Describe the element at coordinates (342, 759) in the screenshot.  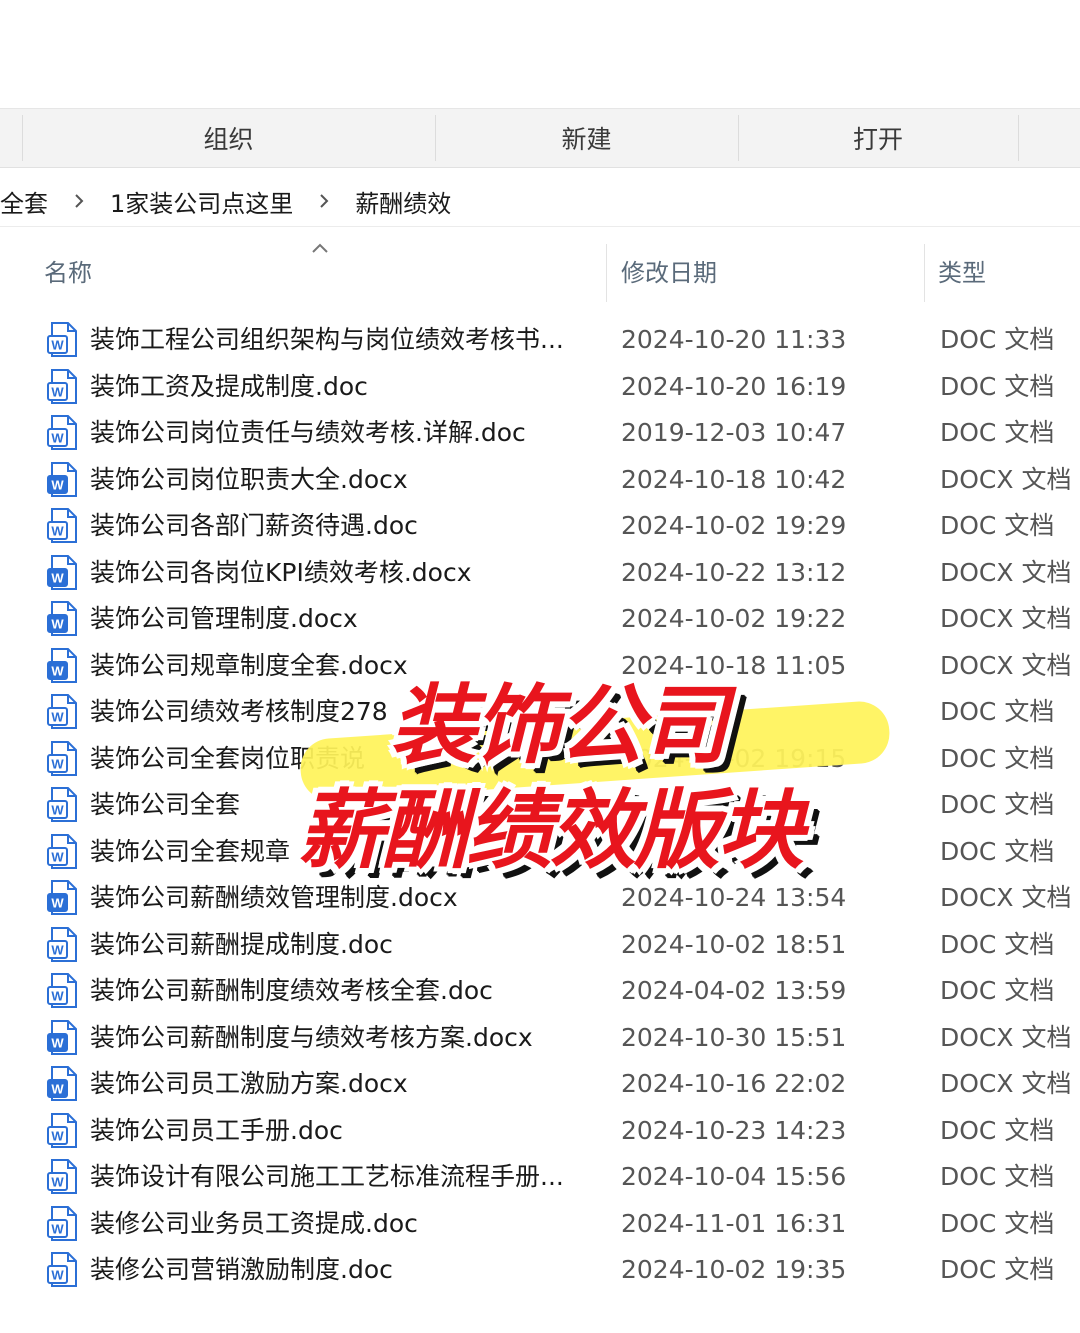
I see `file-name: 装饰公司全套岗位职责说` at that location.